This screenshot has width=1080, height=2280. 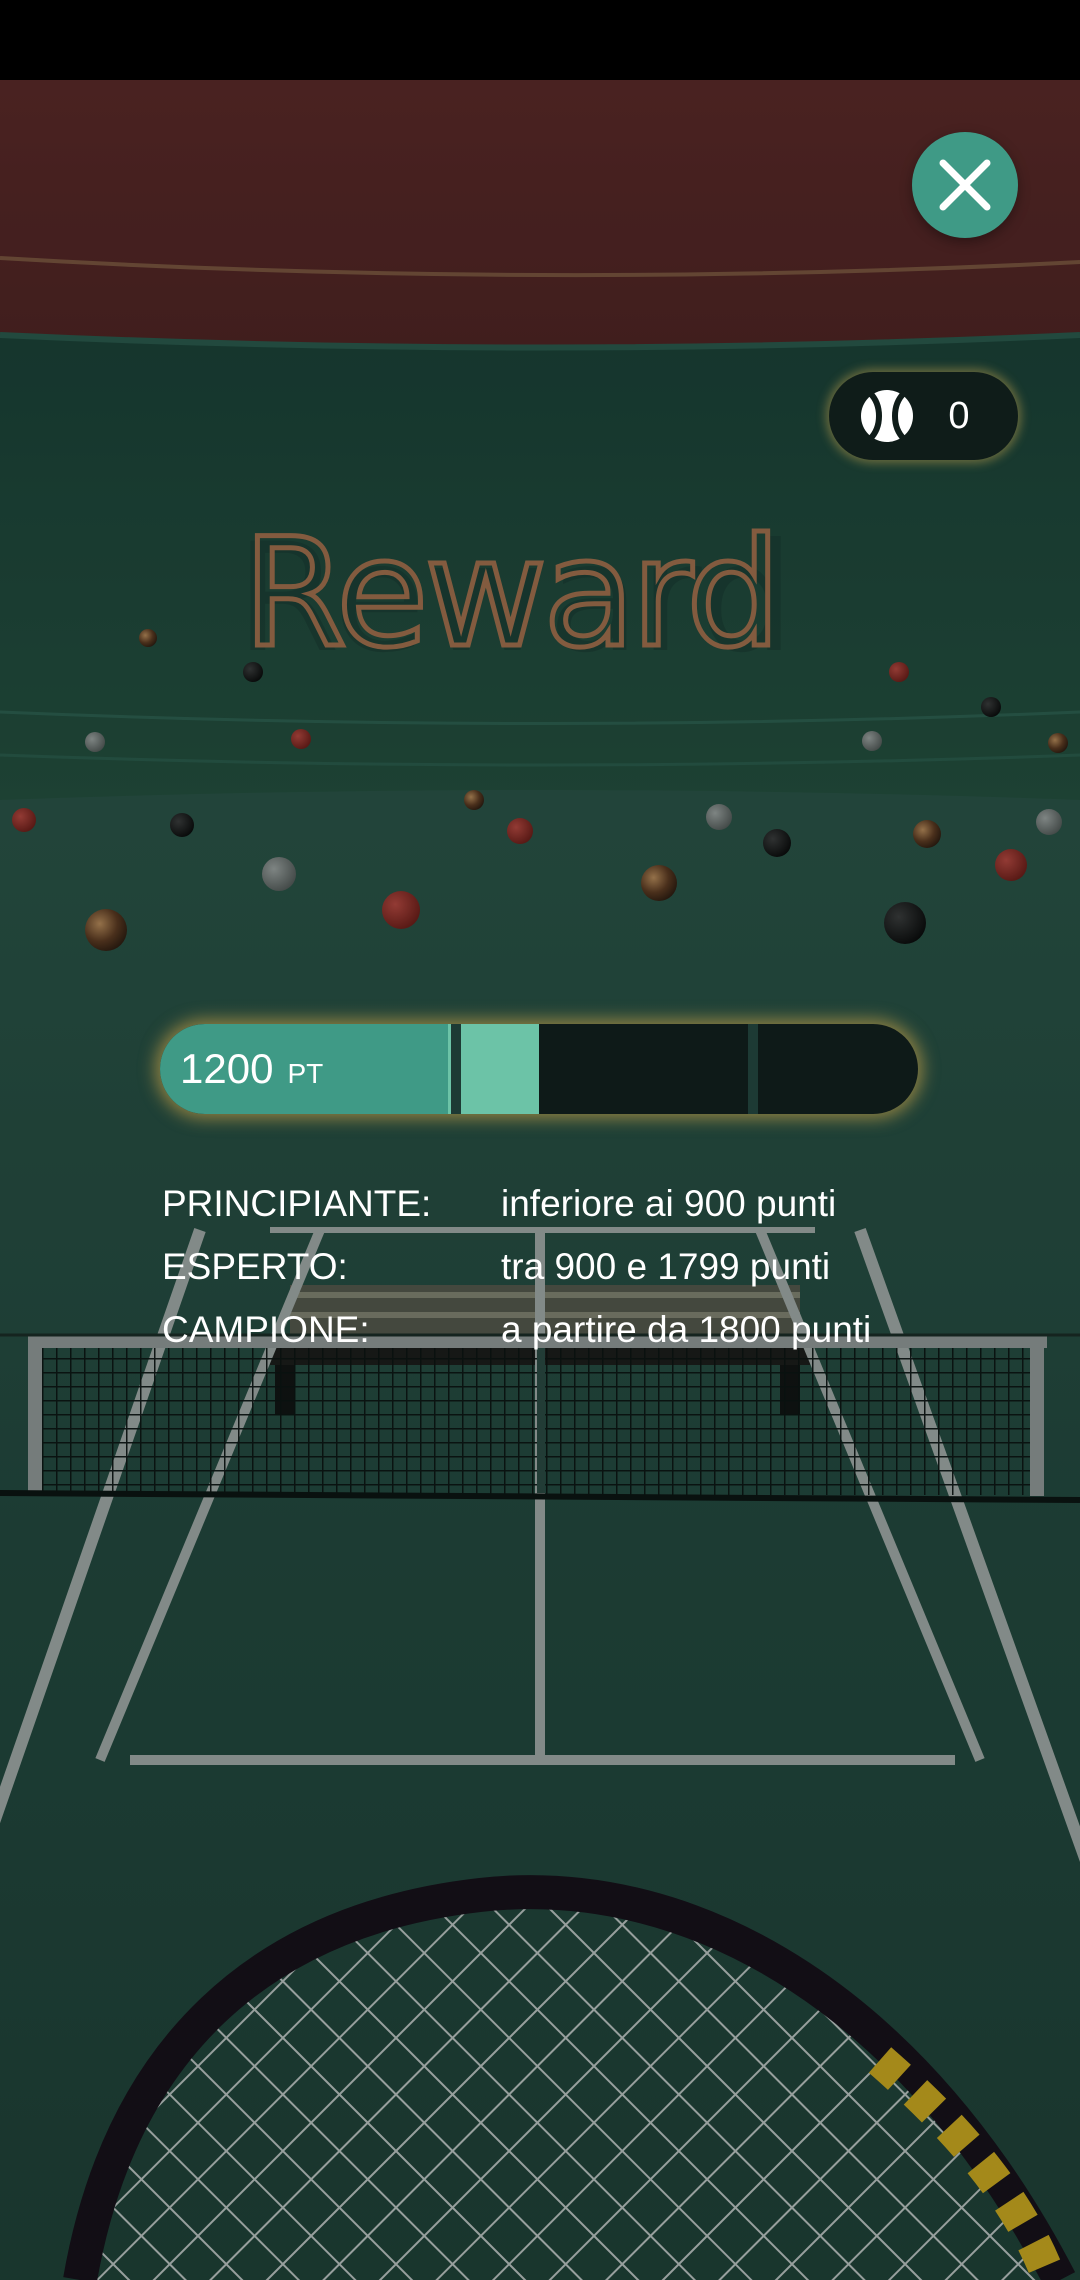 What do you see at coordinates (686, 1329) in the screenshot?
I see `level-description: a partire da 1800 punti` at bounding box center [686, 1329].